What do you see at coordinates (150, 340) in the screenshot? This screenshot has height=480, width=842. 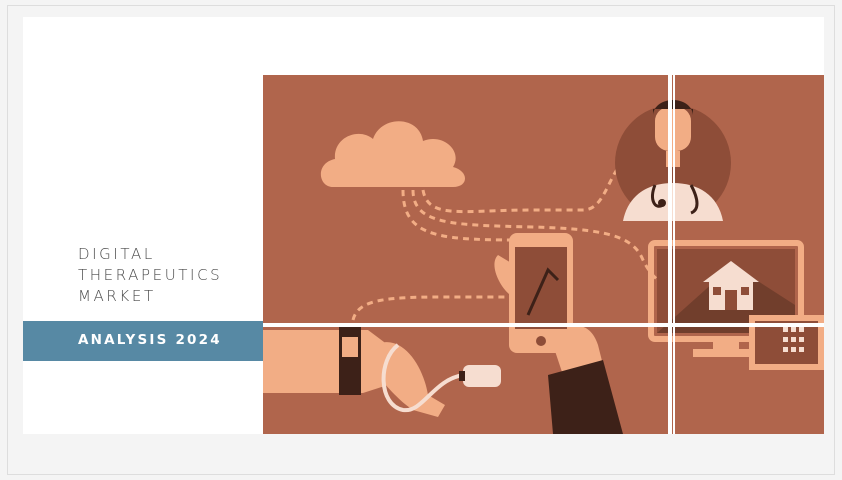 I see `subtitle-banner-label: ANALYSIS 2024` at bounding box center [150, 340].